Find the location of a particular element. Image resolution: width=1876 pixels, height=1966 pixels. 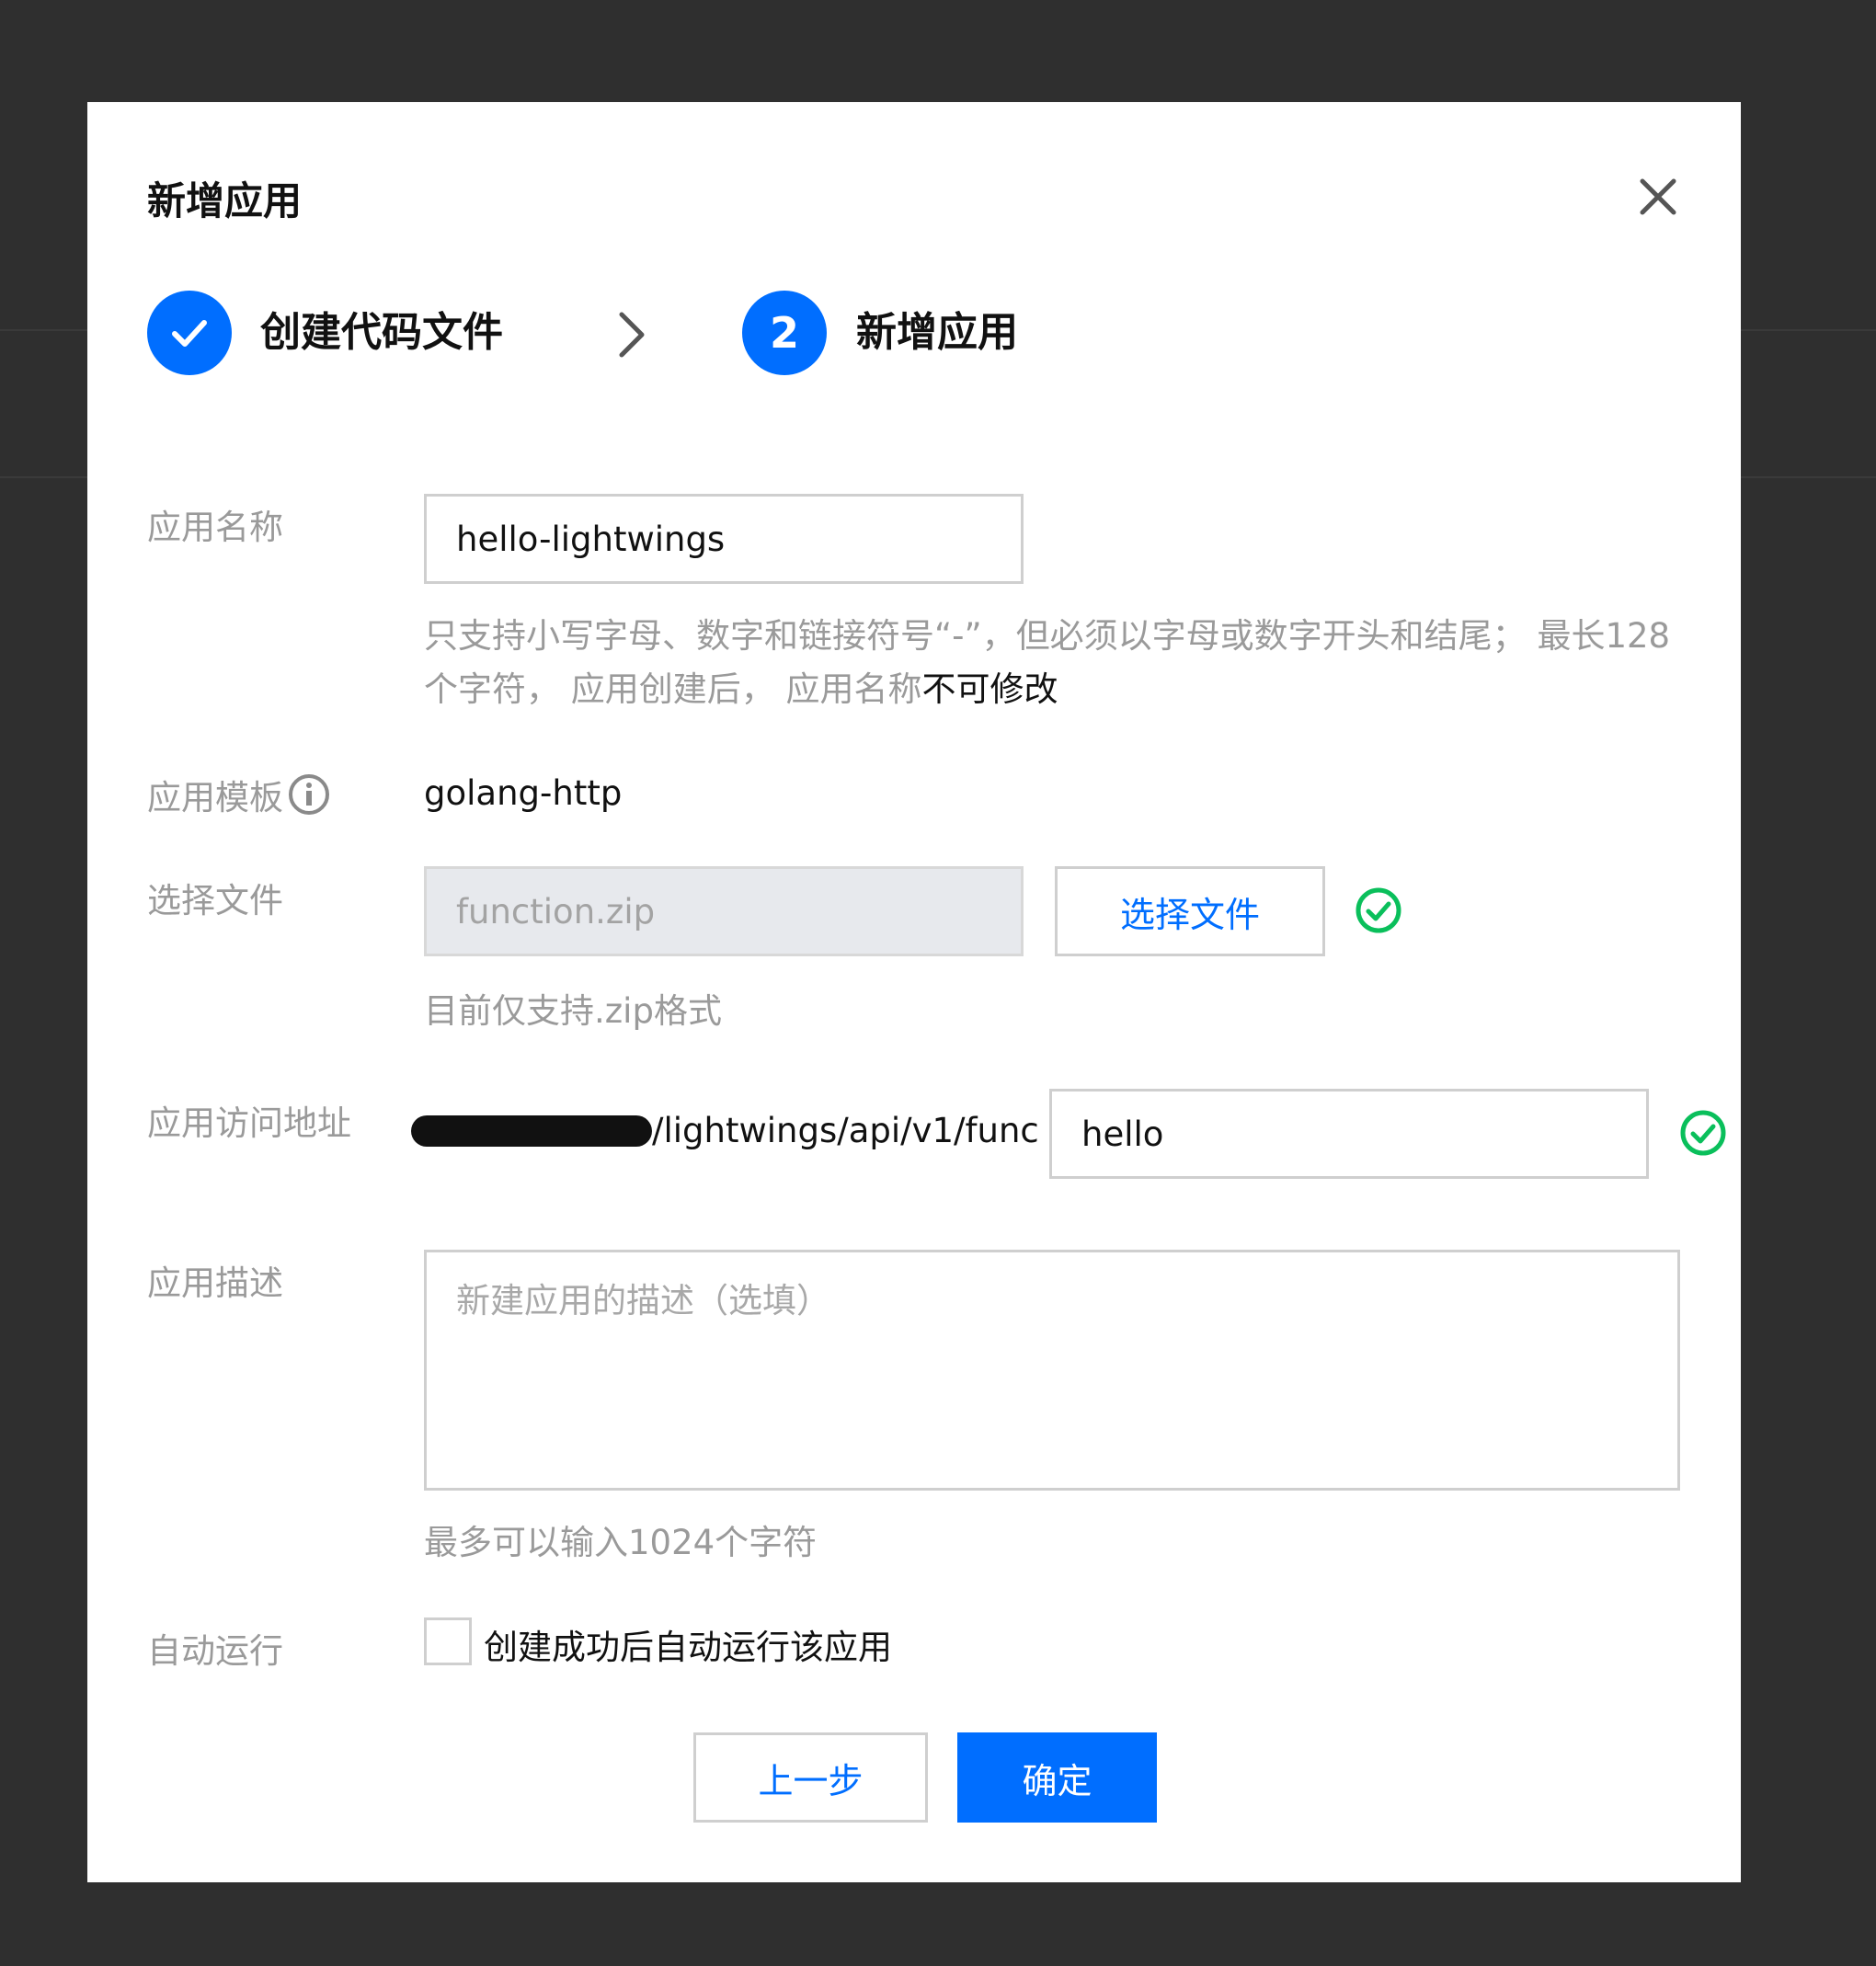

app-template-label: 应用模板 is located at coordinates (239, 794).